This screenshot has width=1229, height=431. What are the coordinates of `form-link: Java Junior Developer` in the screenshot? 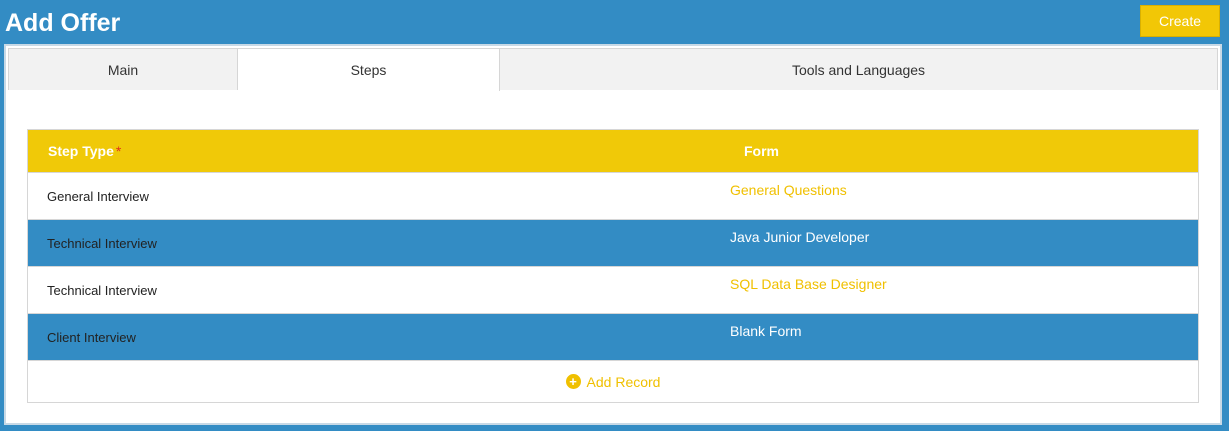 It's located at (964, 243).